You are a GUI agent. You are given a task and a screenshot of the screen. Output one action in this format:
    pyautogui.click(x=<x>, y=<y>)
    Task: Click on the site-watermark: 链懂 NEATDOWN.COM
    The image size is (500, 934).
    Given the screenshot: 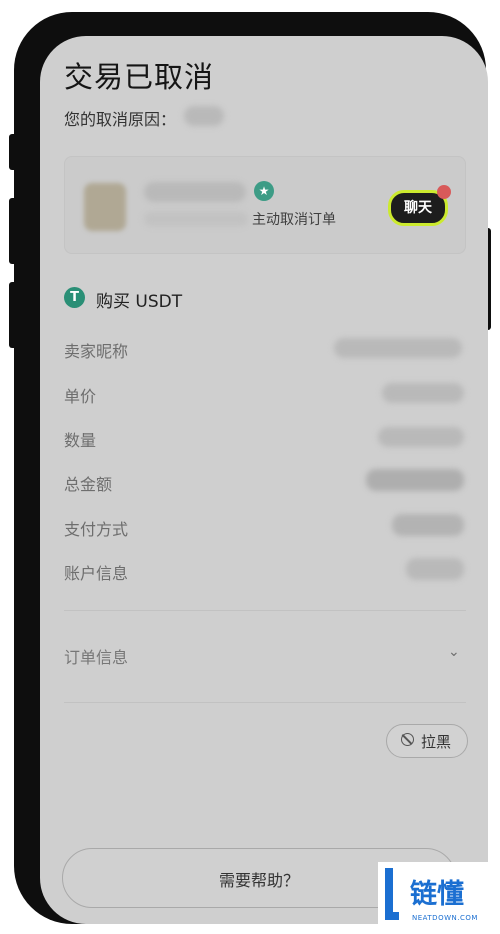 What is the action you would take?
    pyautogui.click(x=437, y=897)
    